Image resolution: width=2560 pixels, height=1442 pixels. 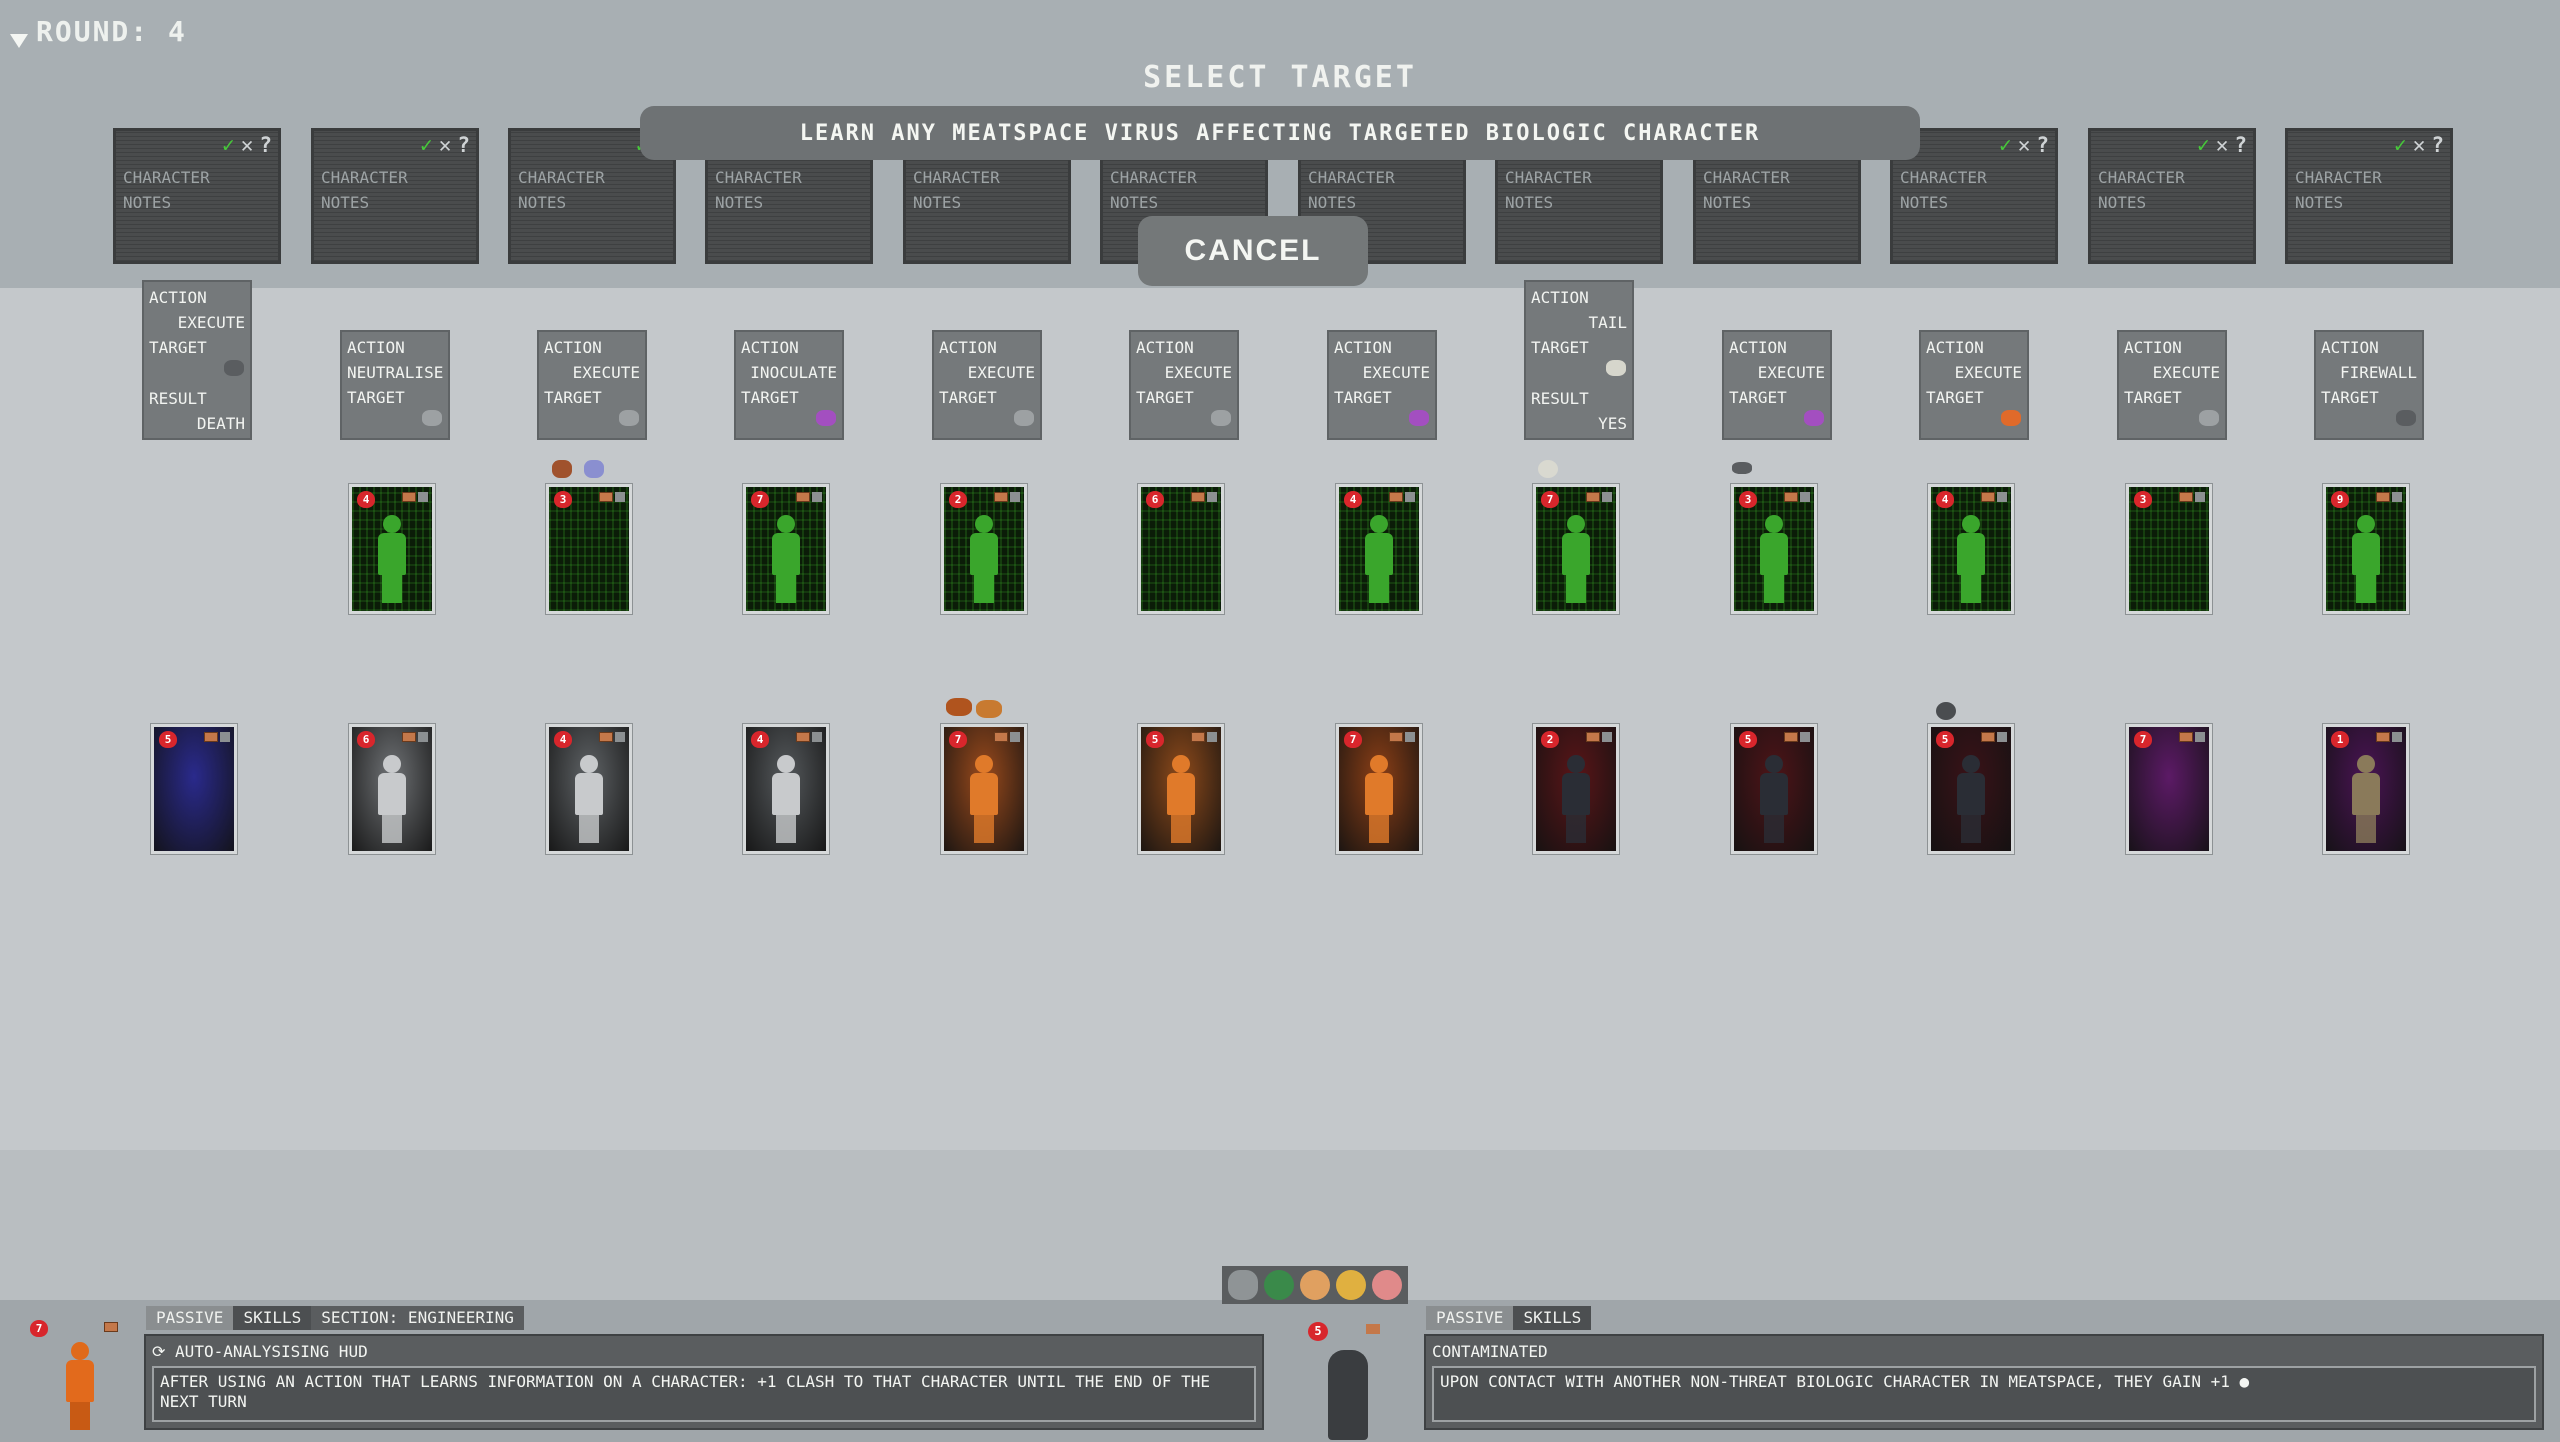 I want to click on action-card: ACTION INOCULATE TARGET, so click(x=789, y=385).